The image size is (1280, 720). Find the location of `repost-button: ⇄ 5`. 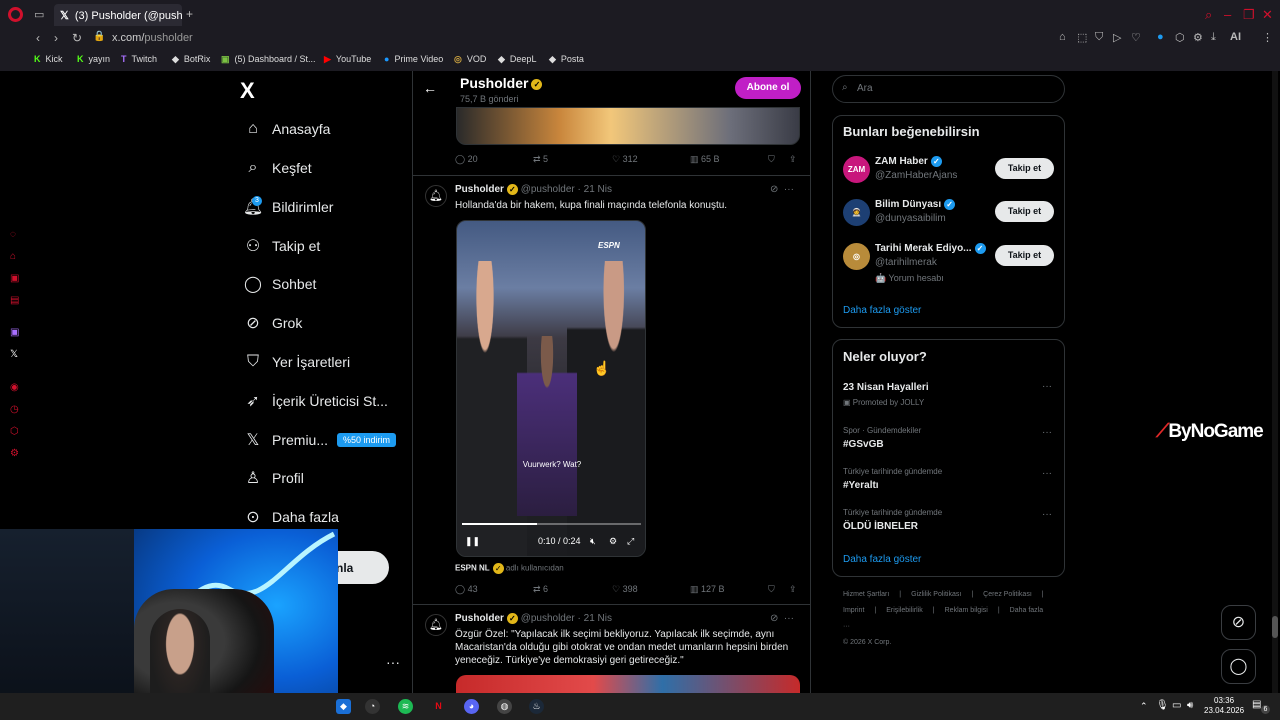

repost-button: ⇄ 5 is located at coordinates (540, 159).